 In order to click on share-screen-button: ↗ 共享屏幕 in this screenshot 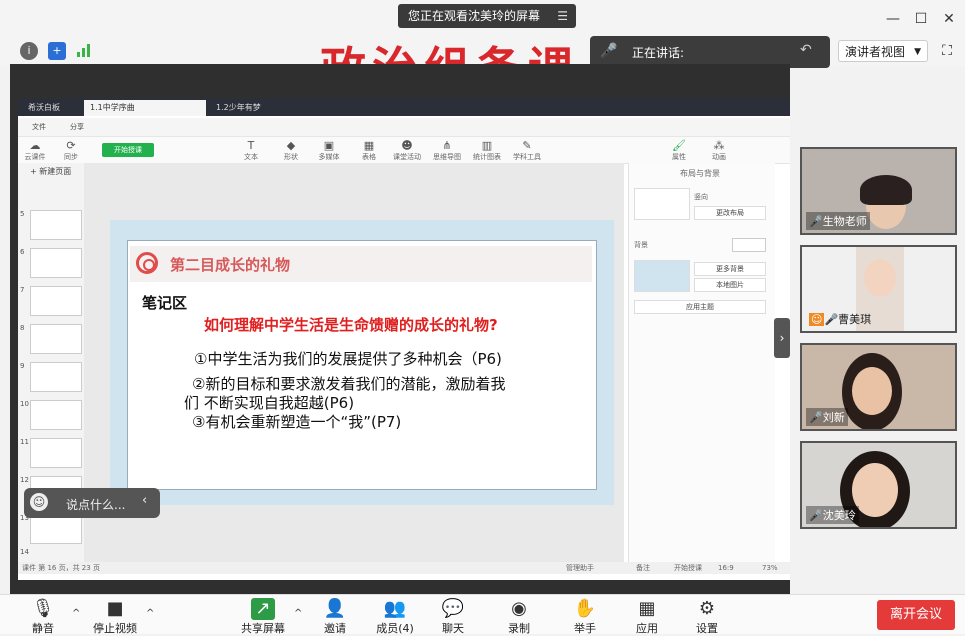, I will do `click(263, 617)`.